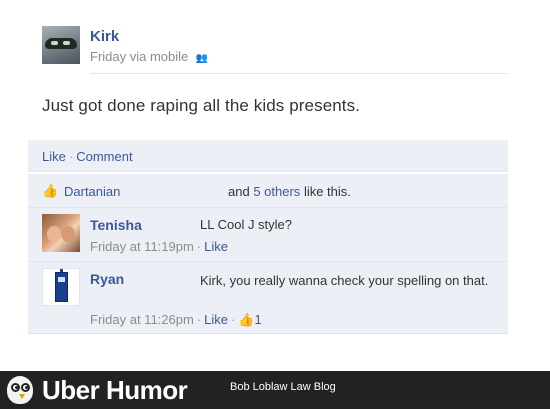  What do you see at coordinates (142, 319) in the screenshot?
I see `comment-timestamp: Friday at 11:26pm` at bounding box center [142, 319].